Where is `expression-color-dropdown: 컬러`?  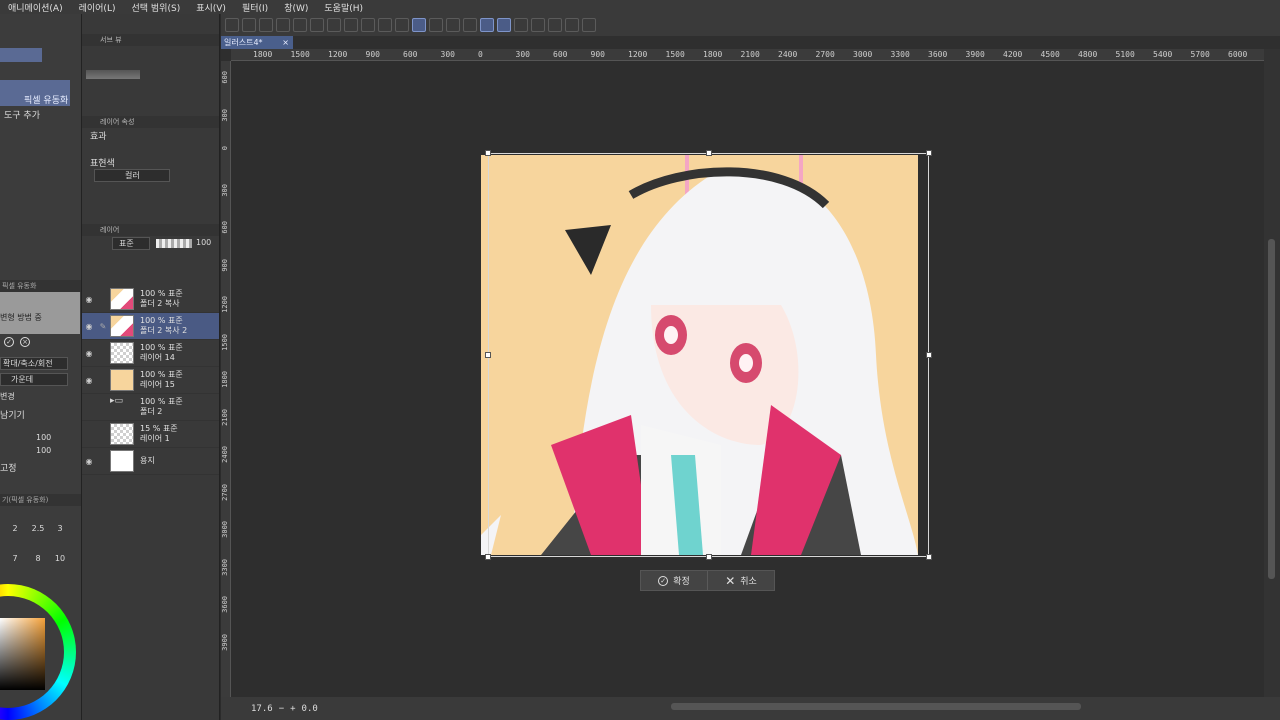
expression-color-dropdown: 컬러 is located at coordinates (132, 175).